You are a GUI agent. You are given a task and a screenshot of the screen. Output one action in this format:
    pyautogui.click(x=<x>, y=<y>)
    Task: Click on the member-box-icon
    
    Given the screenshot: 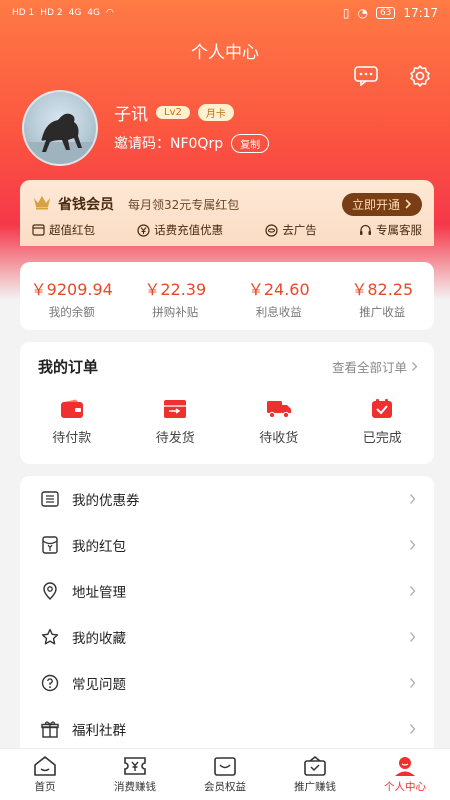 What is the action you would take?
    pyautogui.click(x=225, y=766)
    